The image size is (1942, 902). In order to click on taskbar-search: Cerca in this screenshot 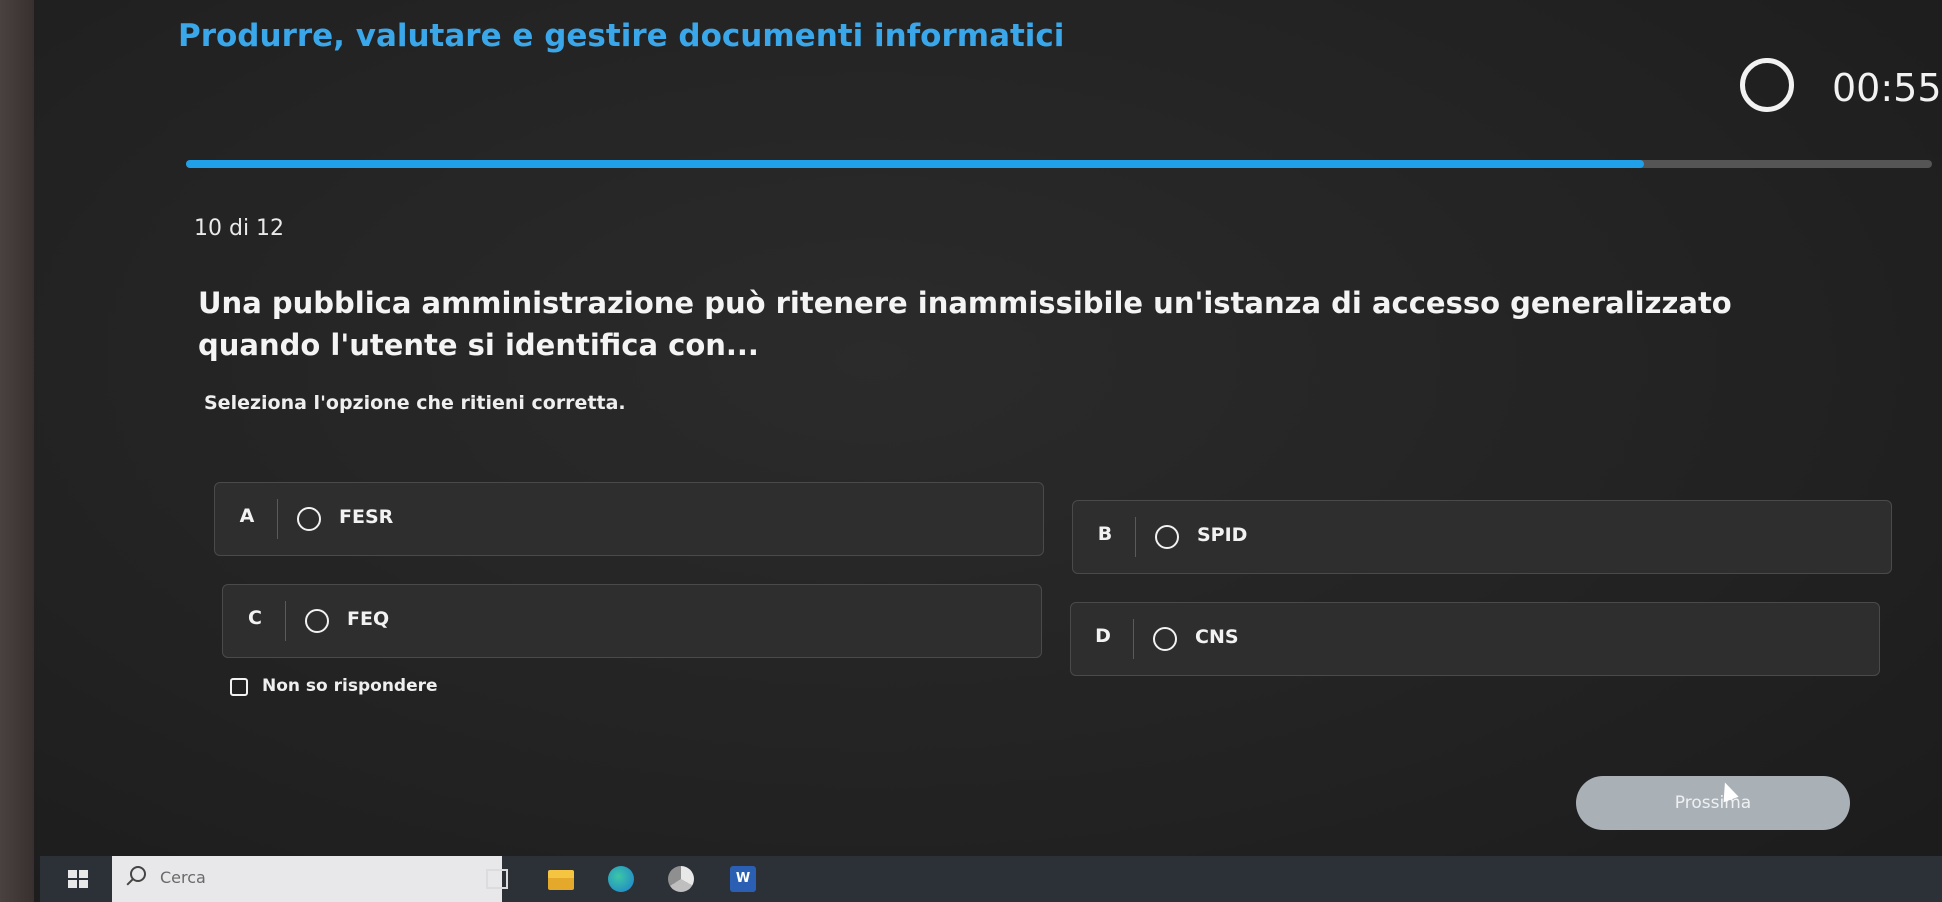, I will do `click(307, 879)`.